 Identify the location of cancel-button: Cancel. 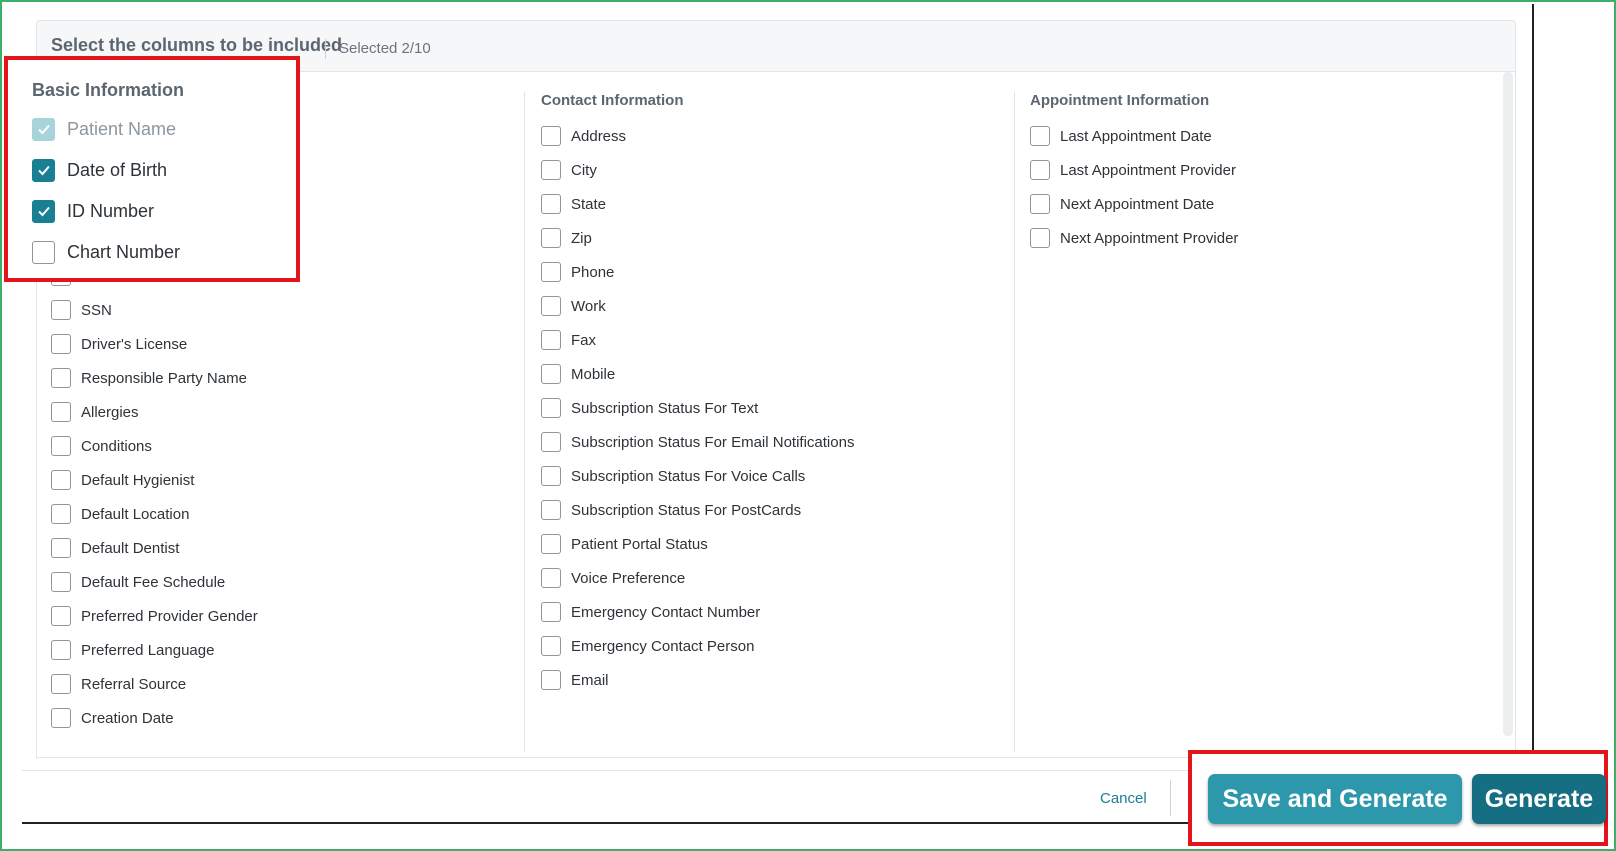
(1123, 798).